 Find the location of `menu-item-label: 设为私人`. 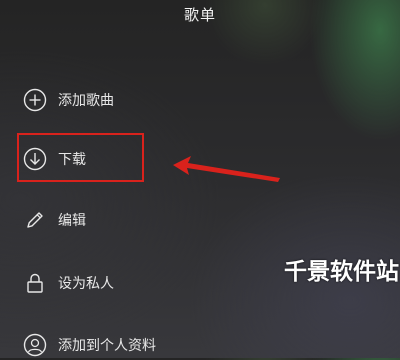

menu-item-label: 设为私人 is located at coordinates (86, 284).